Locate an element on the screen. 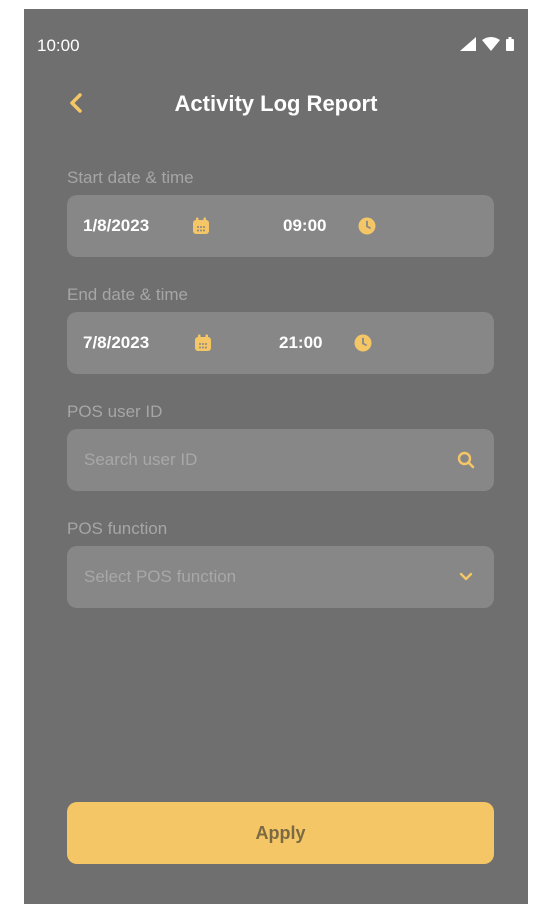 The image size is (547, 904). user-id-placeholder: Search user ID is located at coordinates (141, 459).